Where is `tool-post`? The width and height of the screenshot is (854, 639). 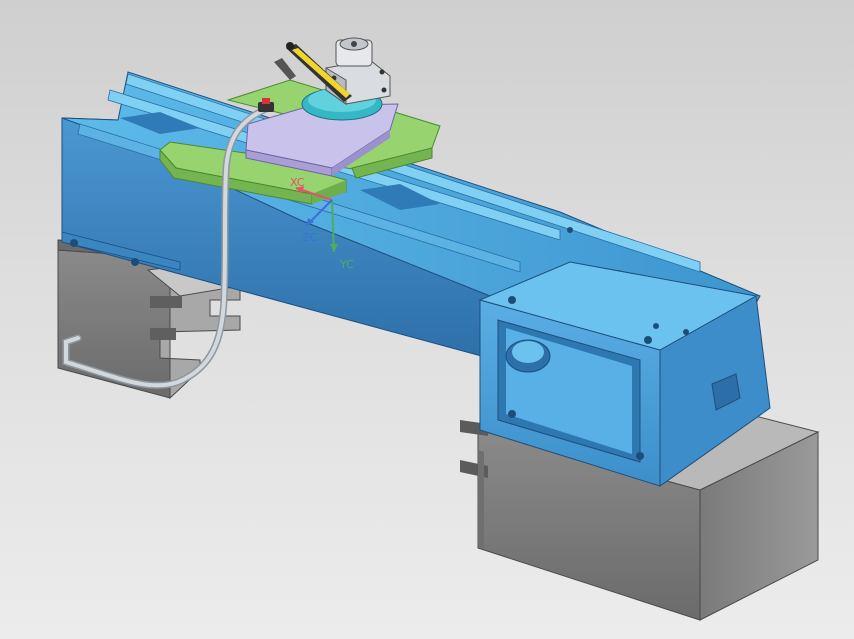 tool-post is located at coordinates (346, 79).